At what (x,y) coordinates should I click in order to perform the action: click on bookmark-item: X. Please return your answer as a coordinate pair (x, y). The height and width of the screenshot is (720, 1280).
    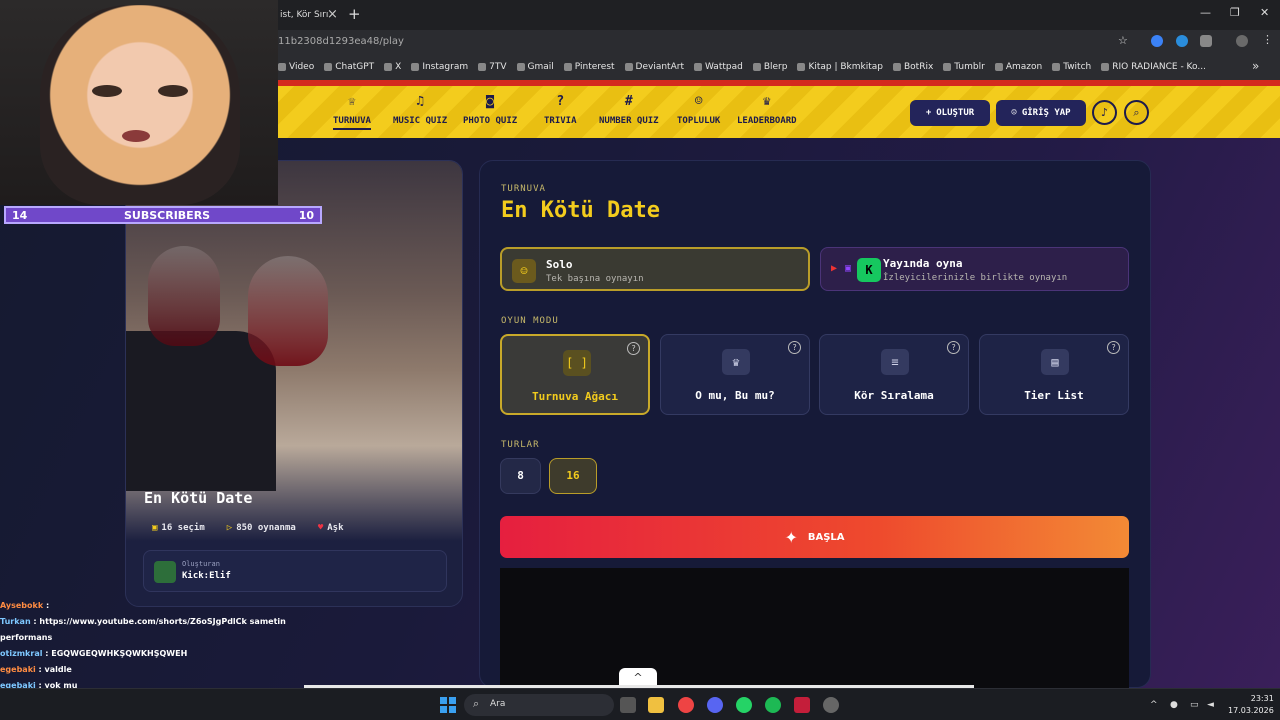
    Looking at the image, I should click on (392, 67).